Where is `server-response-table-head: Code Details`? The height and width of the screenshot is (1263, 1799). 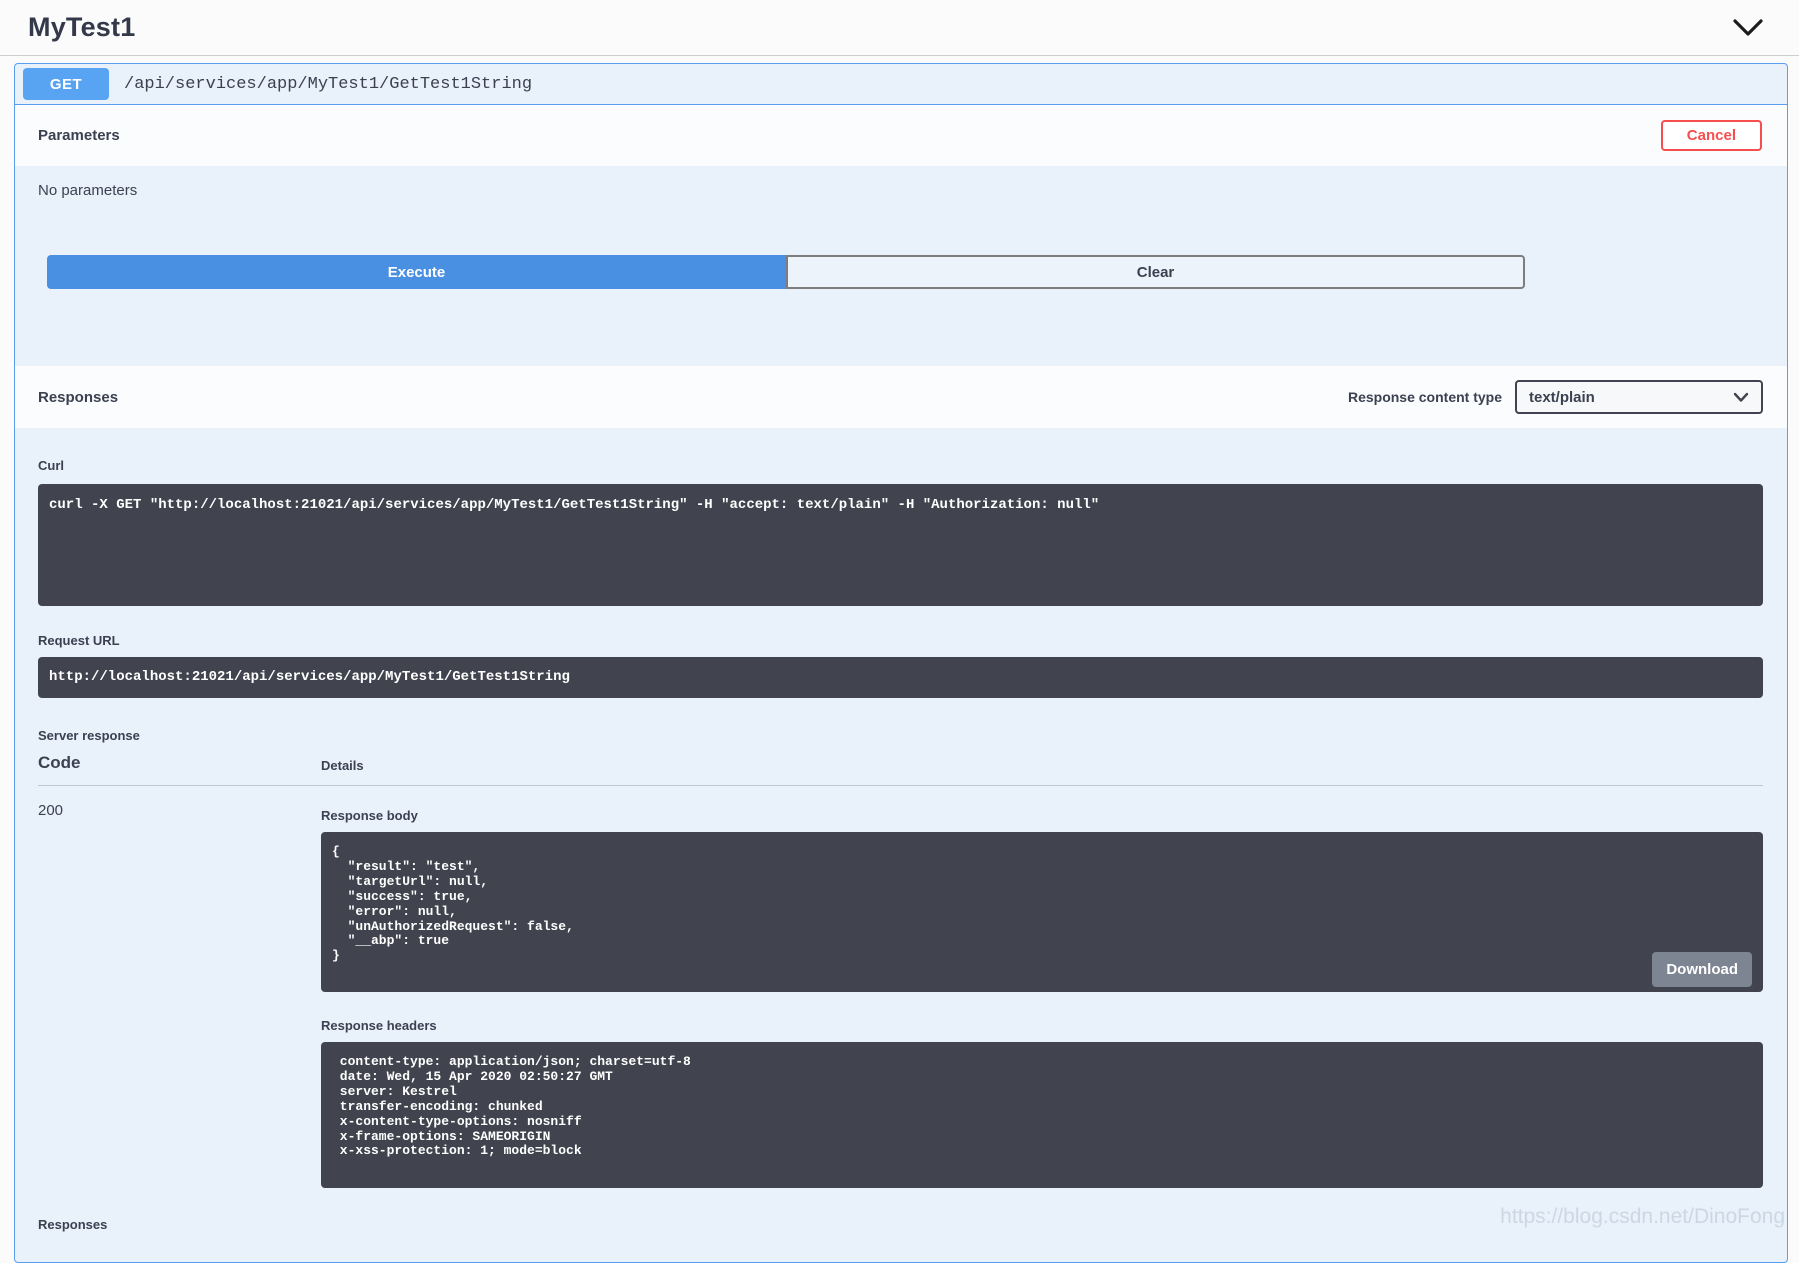 server-response-table-head: Code Details is located at coordinates (900, 769).